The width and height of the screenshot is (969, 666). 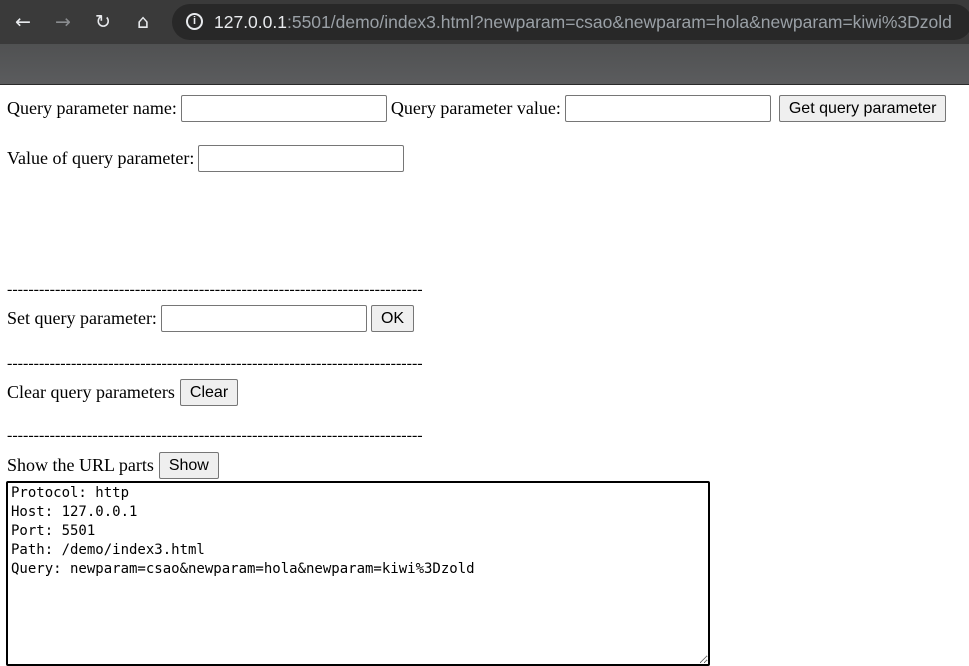 I want to click on show-button: Show, so click(x=188, y=465).